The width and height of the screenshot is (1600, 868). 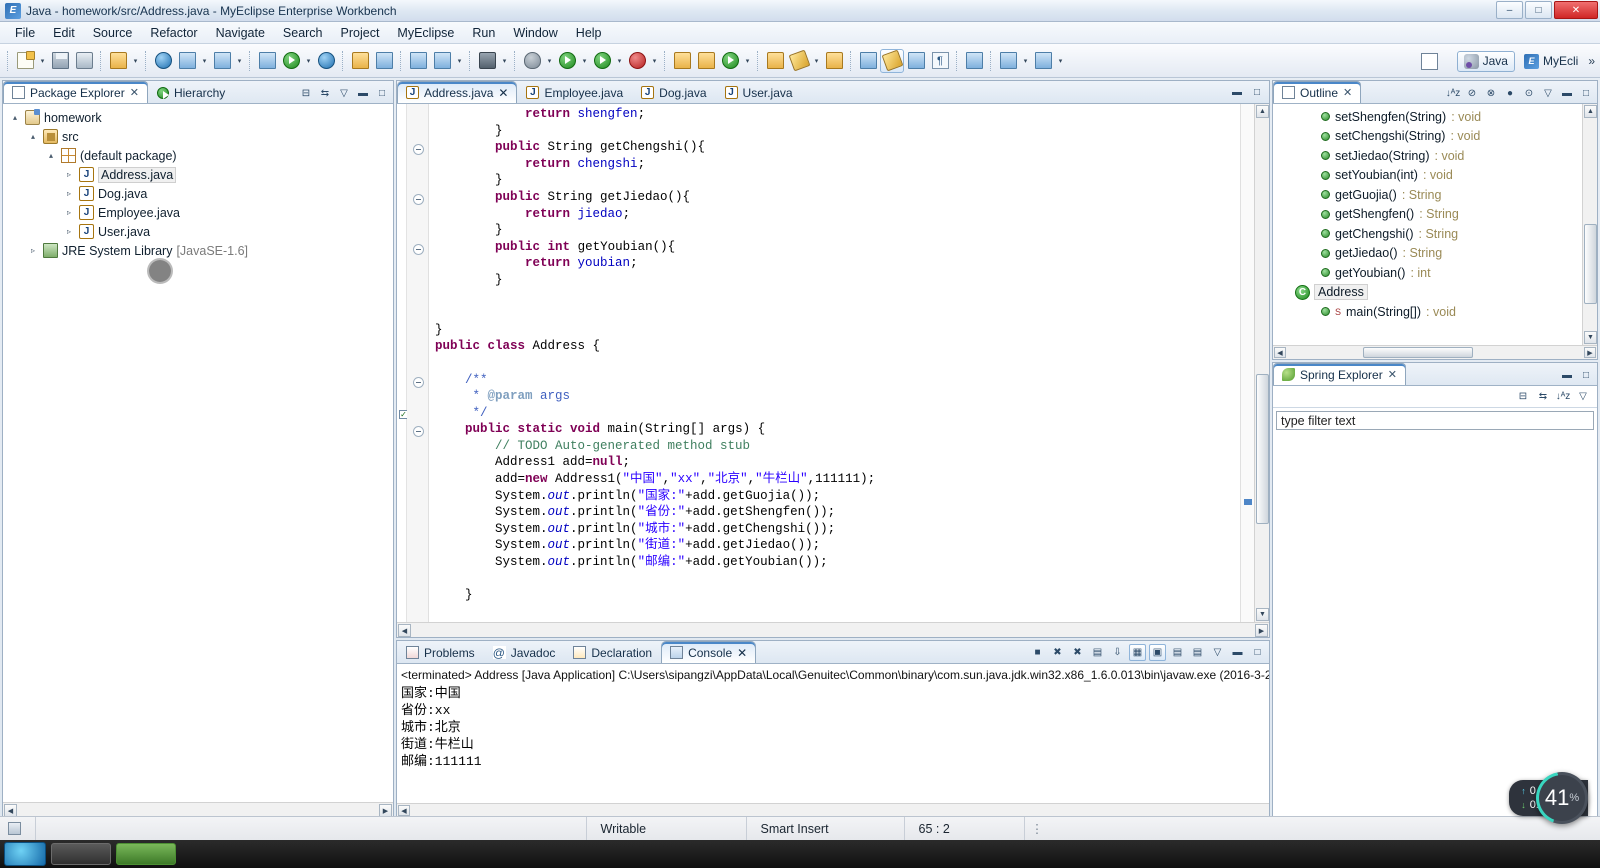 What do you see at coordinates (1485, 61) in the screenshot?
I see `perspective-java: Java` at bounding box center [1485, 61].